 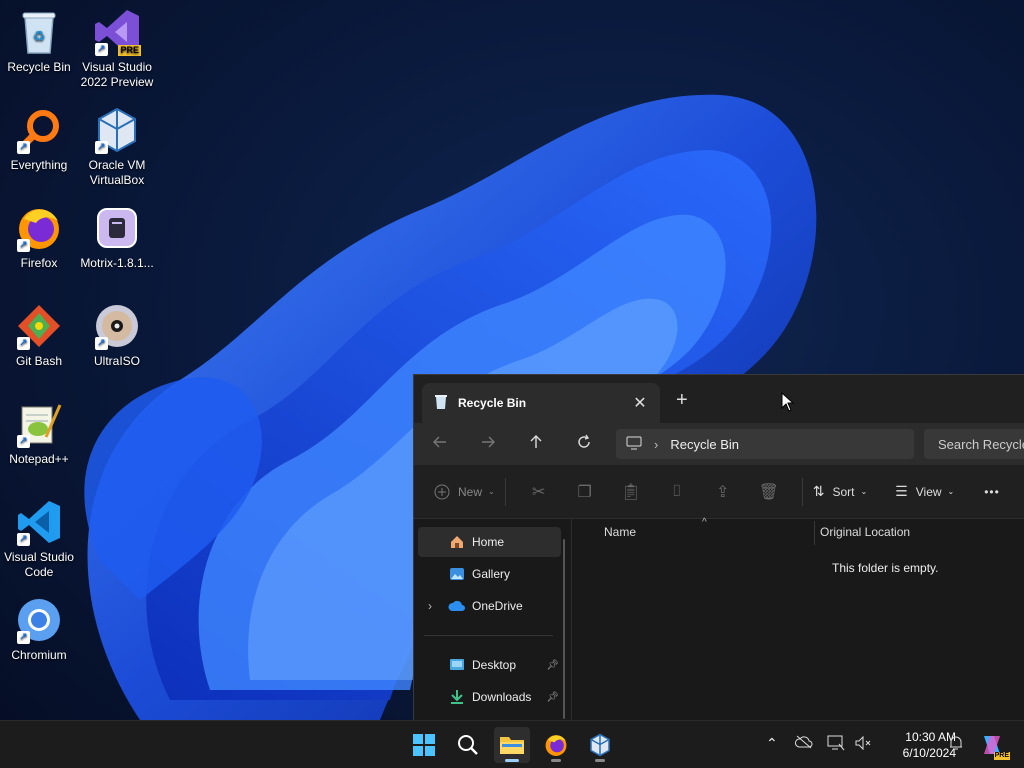 I want to click on desktop-icon-chromium: ↗ Chromium, so click(x=39, y=629).